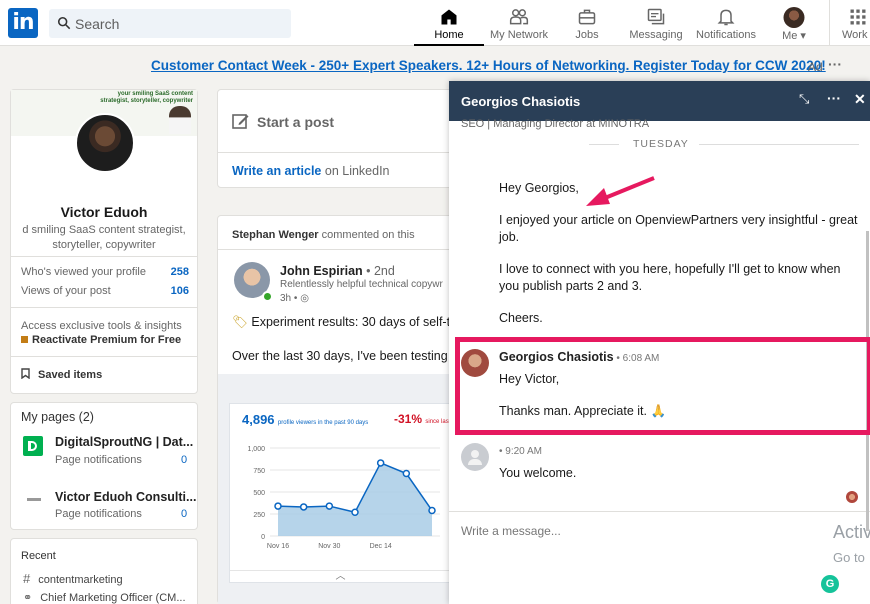 This screenshot has width=870, height=604. Describe the element at coordinates (259, 493) in the screenshot. I see `y-tick-label: 500` at that location.